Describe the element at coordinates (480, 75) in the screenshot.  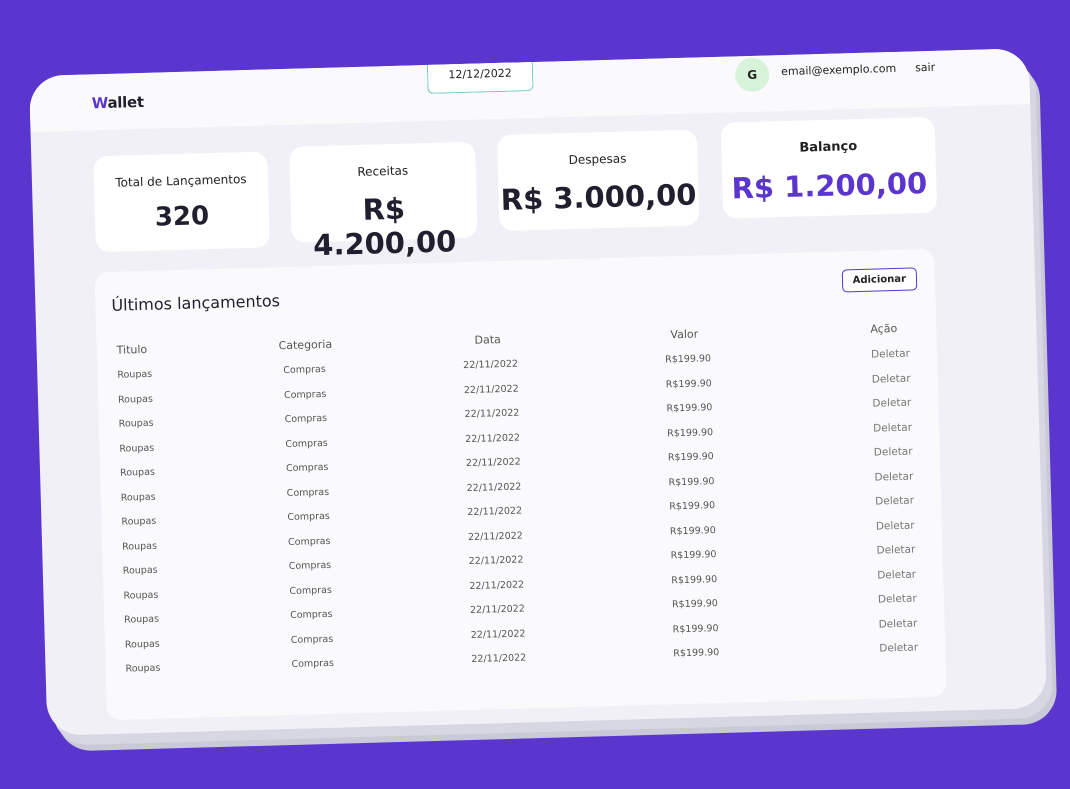
I see `date-selector: 12/12/2022` at that location.